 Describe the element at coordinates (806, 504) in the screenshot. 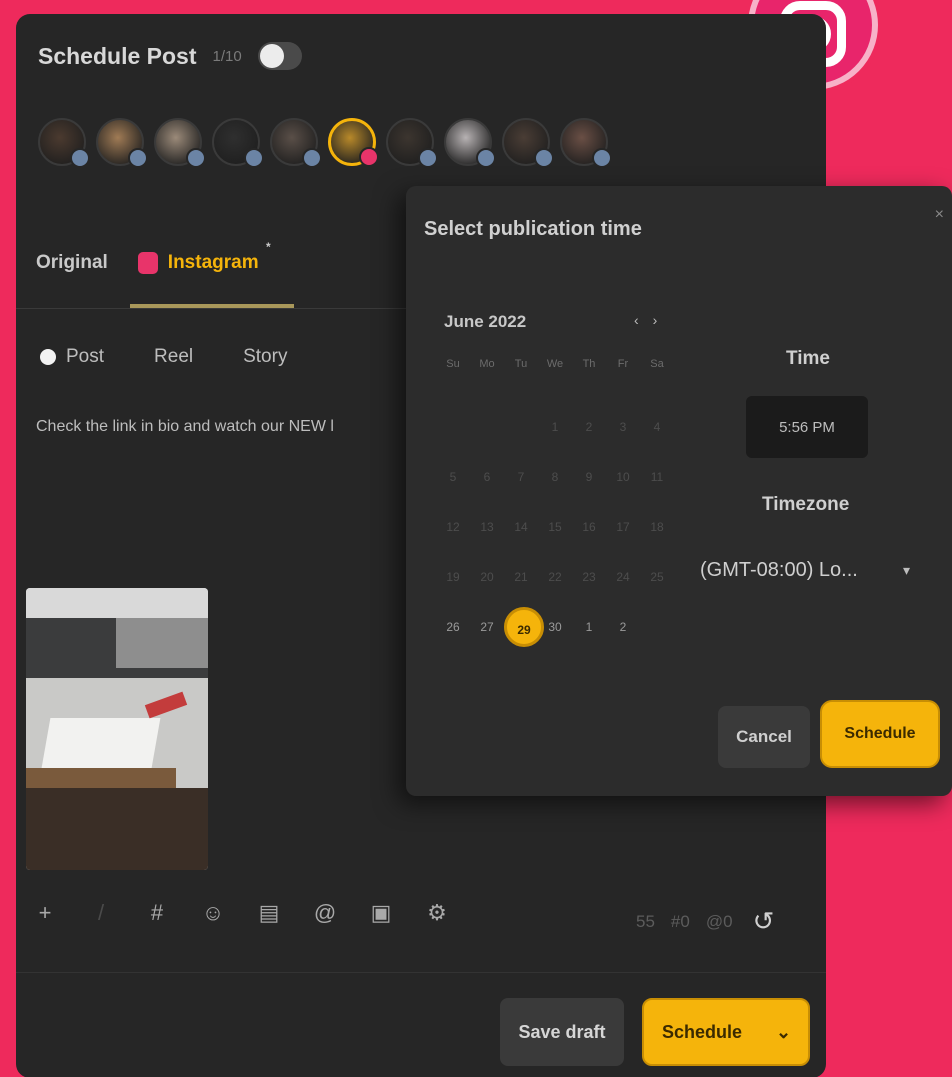

I see `timezone-label: Timezone` at that location.